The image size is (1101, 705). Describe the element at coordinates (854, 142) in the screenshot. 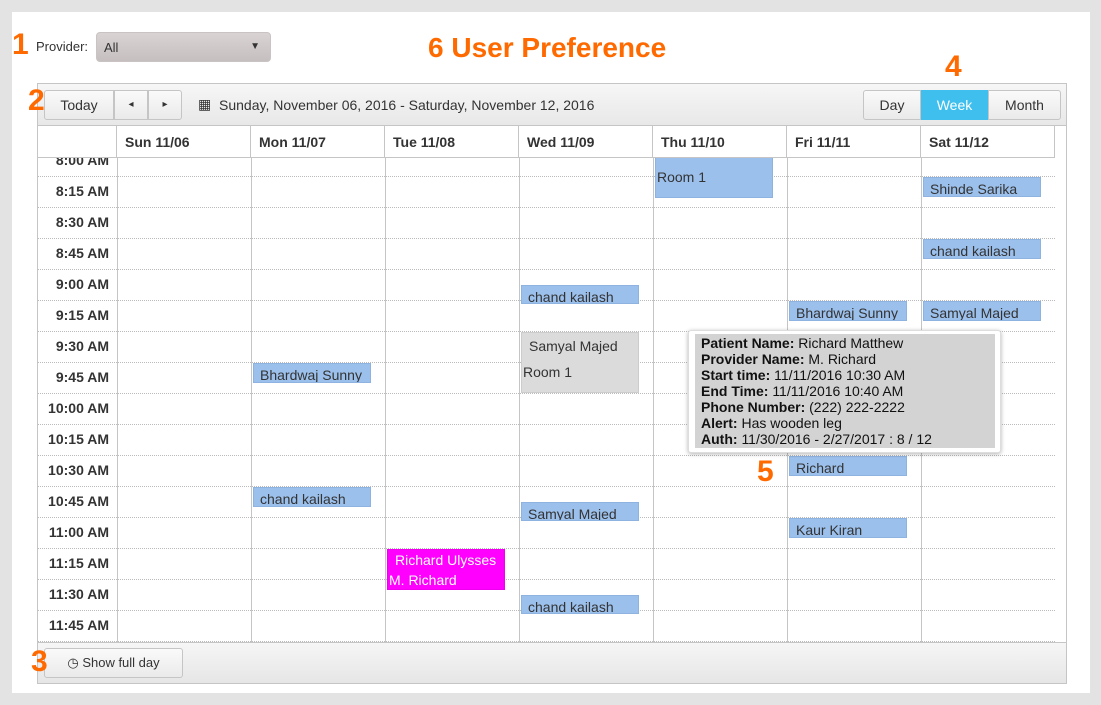

I see `day-header: Fri 11/11` at that location.